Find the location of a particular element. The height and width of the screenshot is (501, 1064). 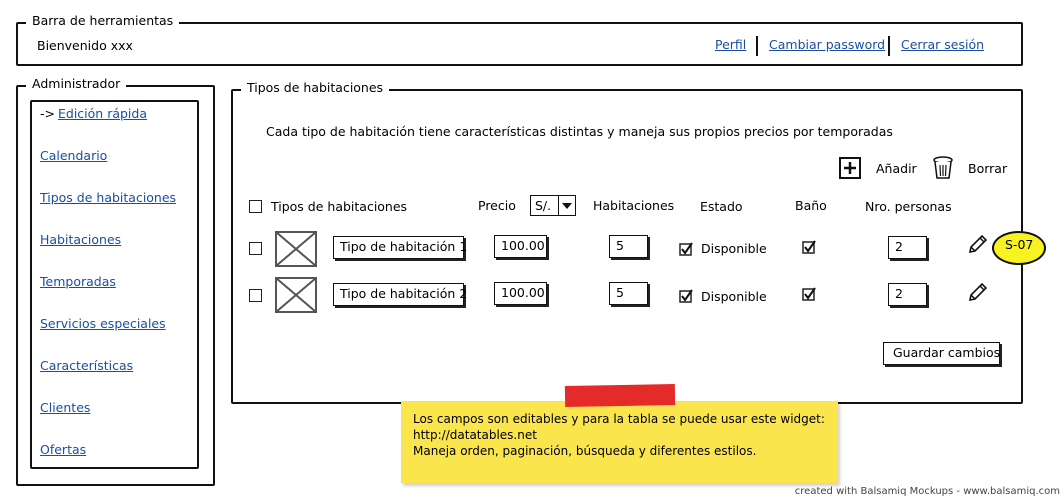

room-type-name-input: Tipo de habitación 1 is located at coordinates (400, 247).